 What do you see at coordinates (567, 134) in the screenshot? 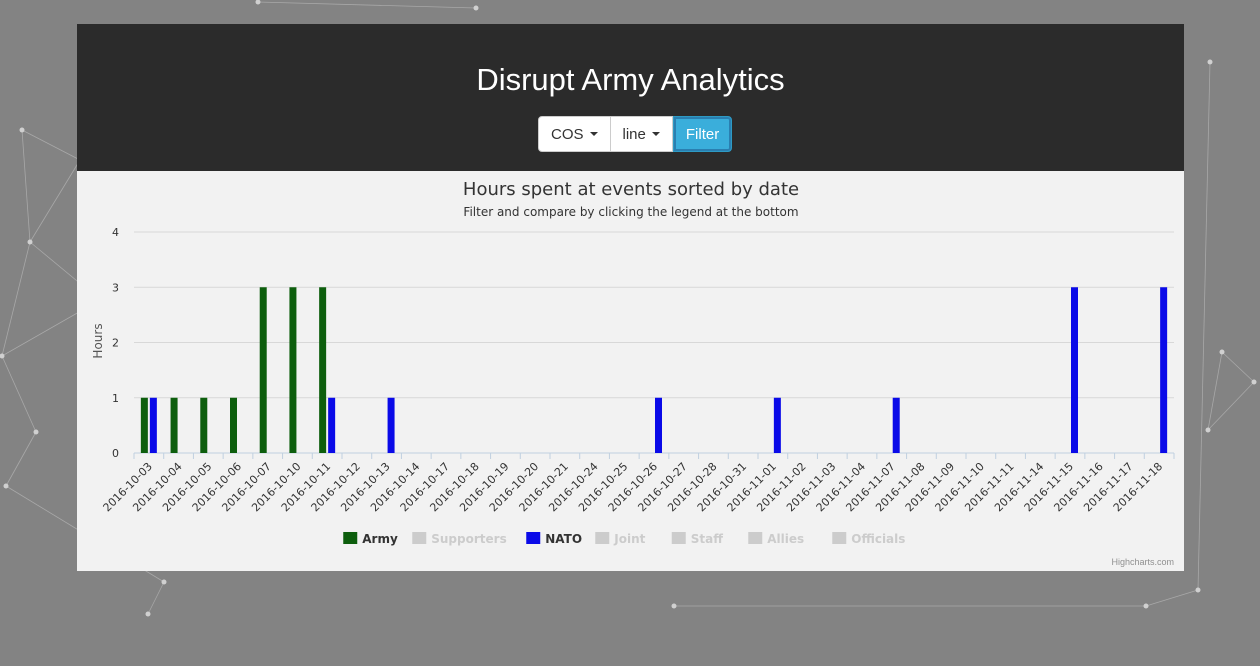
I see `category-dropdown-label: COS` at bounding box center [567, 134].